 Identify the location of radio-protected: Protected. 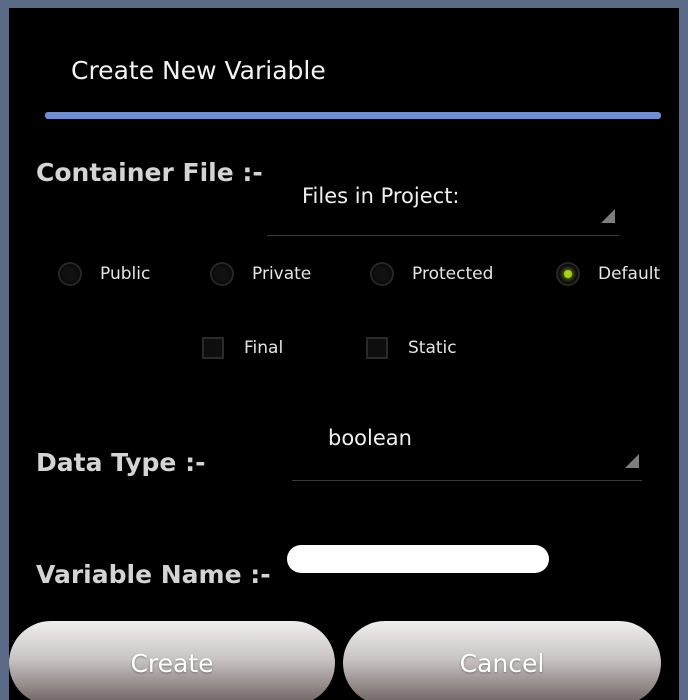
(431, 274).